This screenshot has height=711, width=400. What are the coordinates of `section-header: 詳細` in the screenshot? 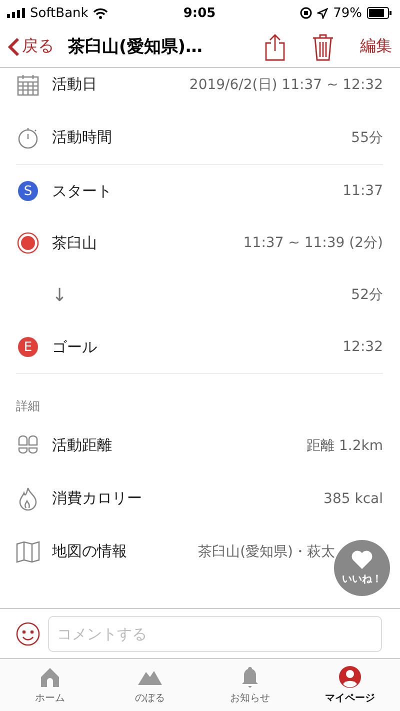 It's located at (28, 406).